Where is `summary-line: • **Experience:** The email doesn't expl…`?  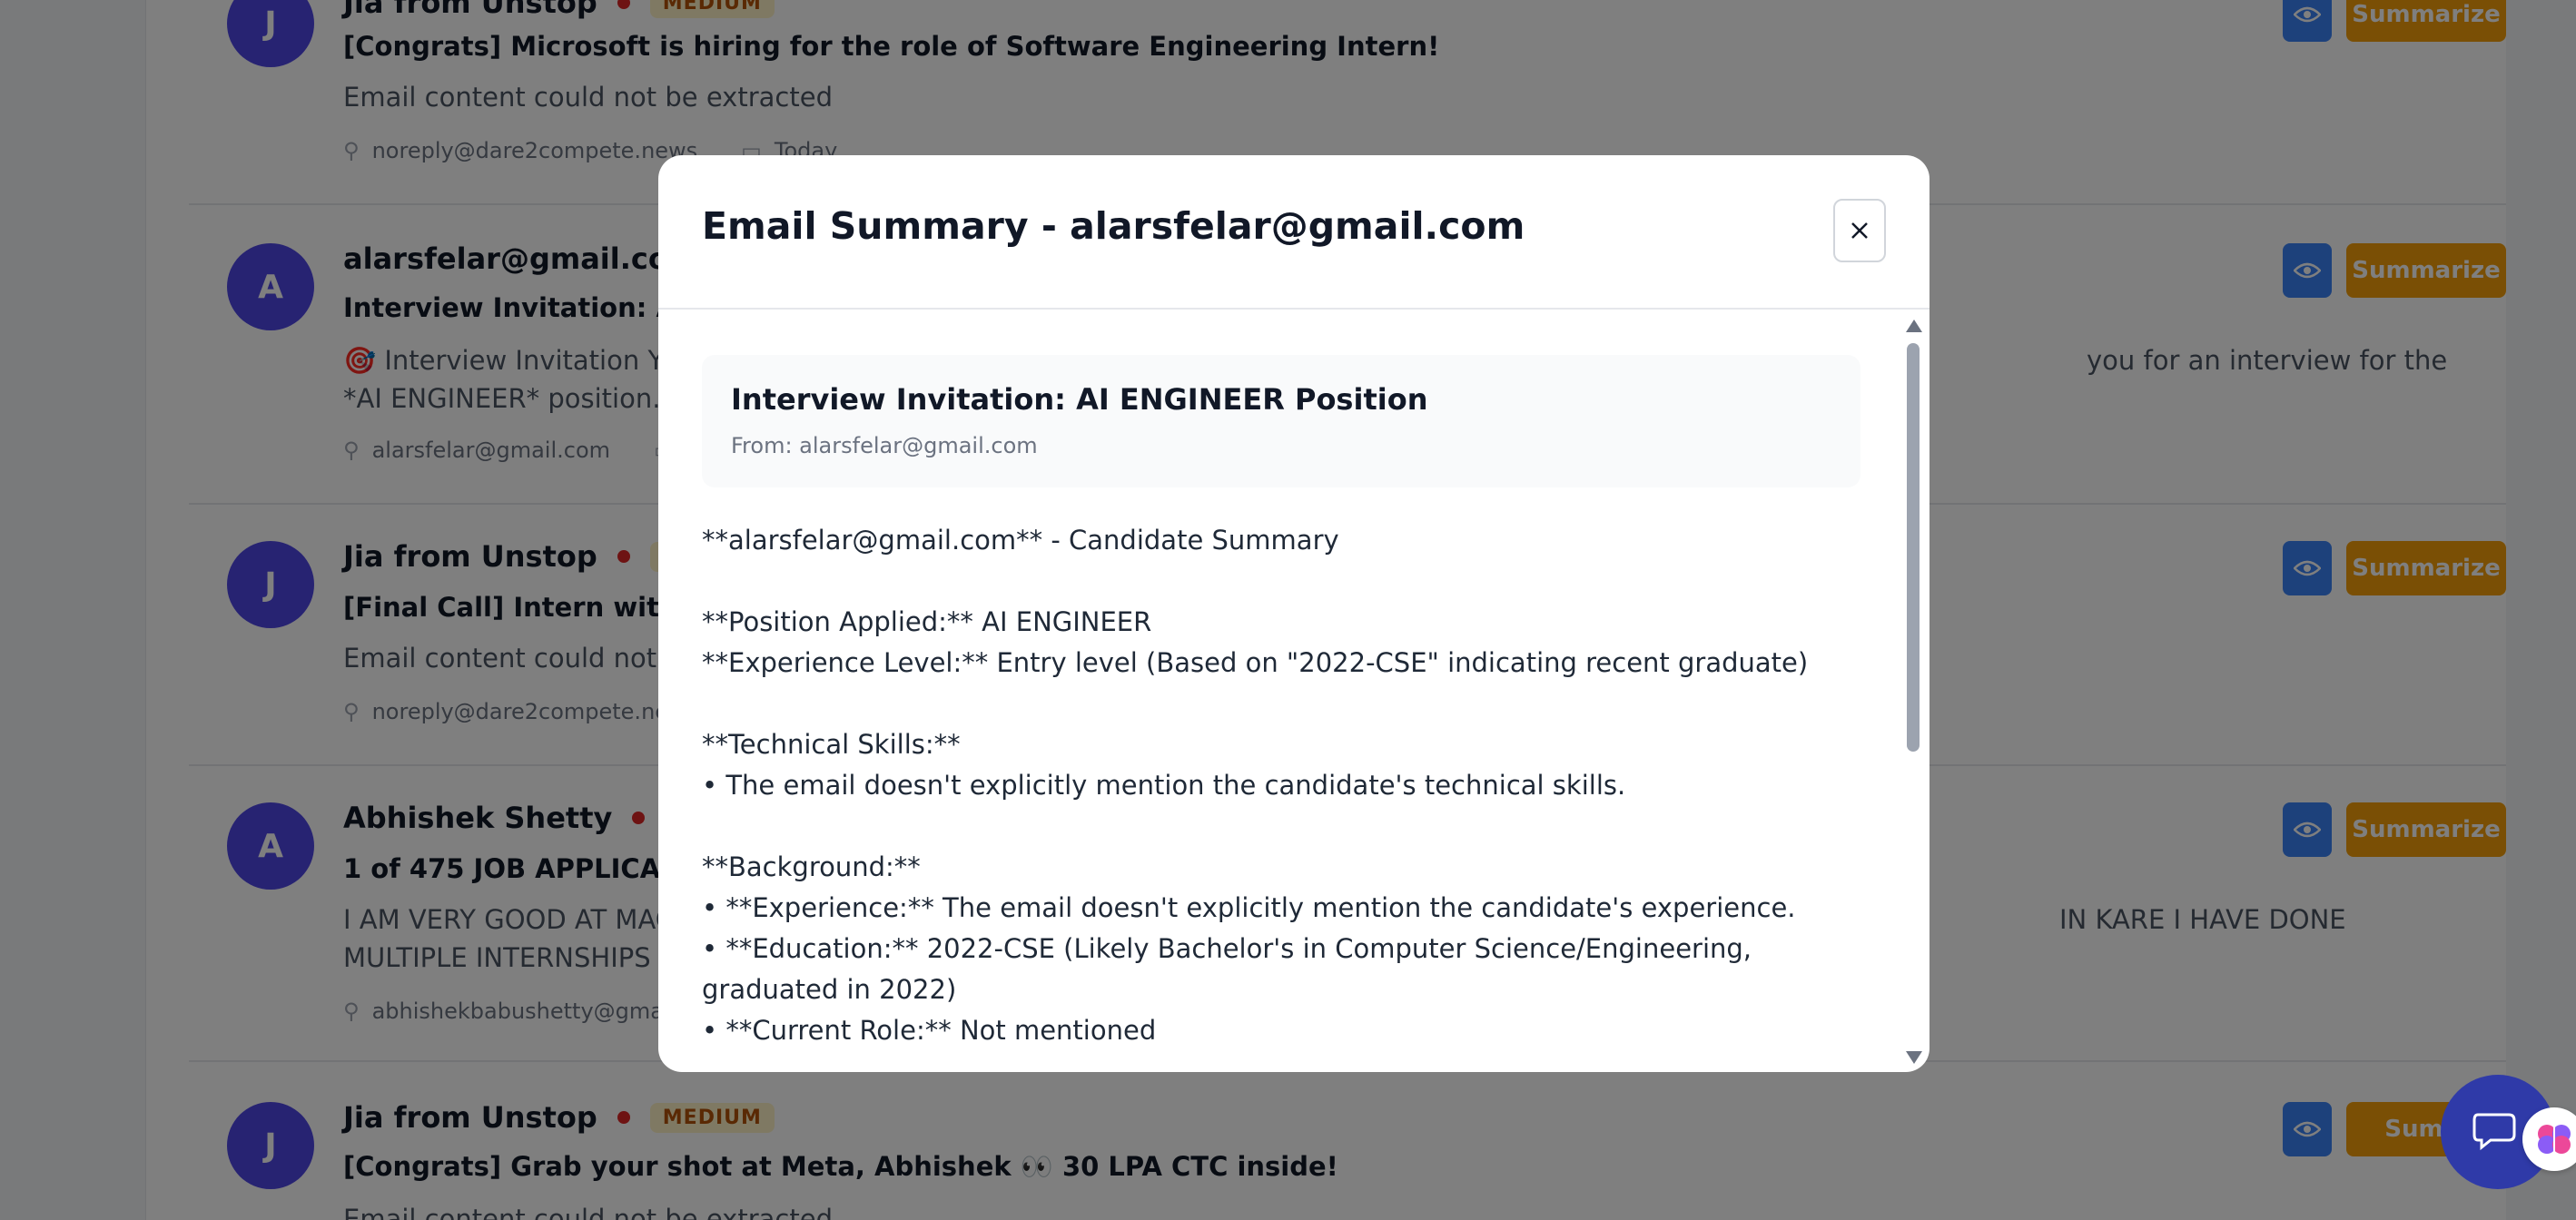
summary-line: • **Experience:** The email doesn't expl… is located at coordinates (1249, 907).